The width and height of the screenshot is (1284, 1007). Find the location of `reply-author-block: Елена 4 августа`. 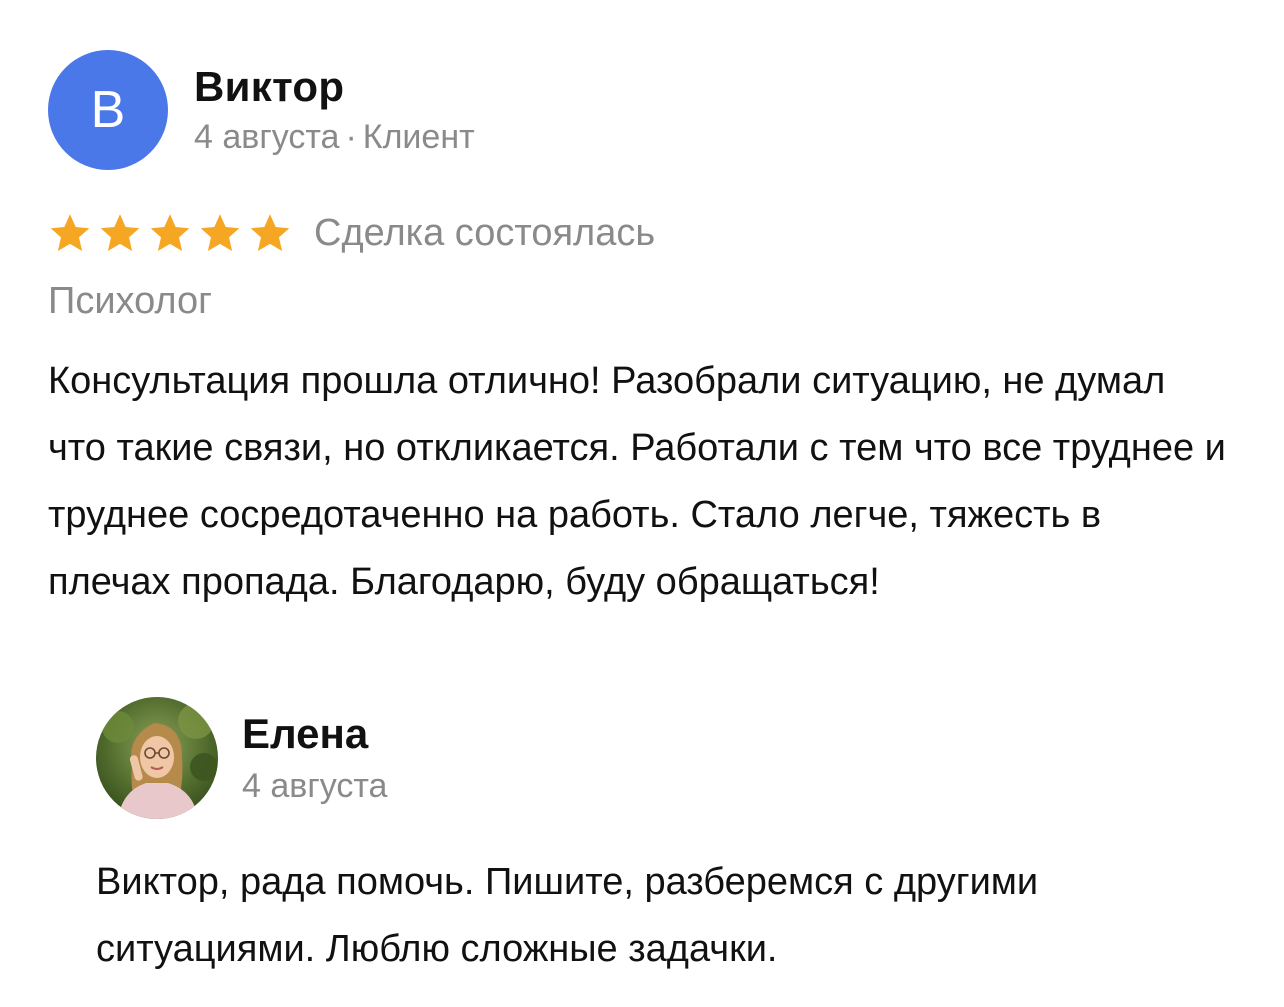

reply-author-block: Елена 4 августа is located at coordinates (314, 758).